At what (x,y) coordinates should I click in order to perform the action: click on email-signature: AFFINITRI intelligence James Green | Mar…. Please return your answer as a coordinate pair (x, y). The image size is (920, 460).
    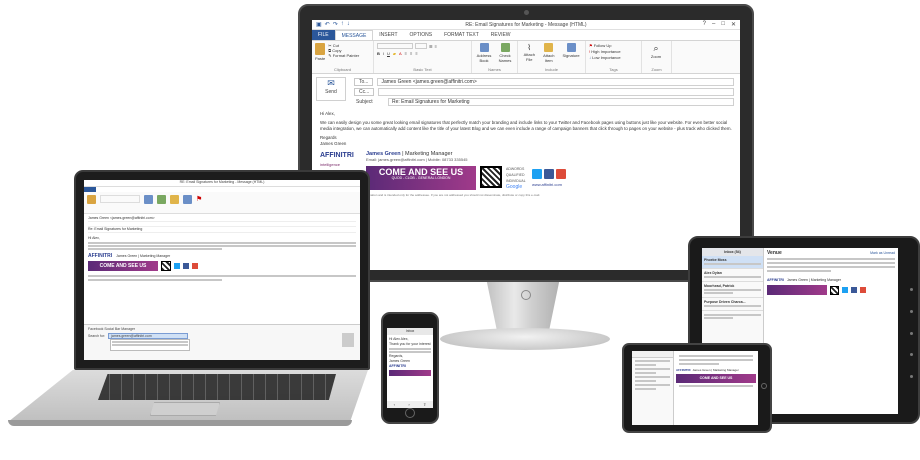
    Looking at the image, I should click on (526, 170).